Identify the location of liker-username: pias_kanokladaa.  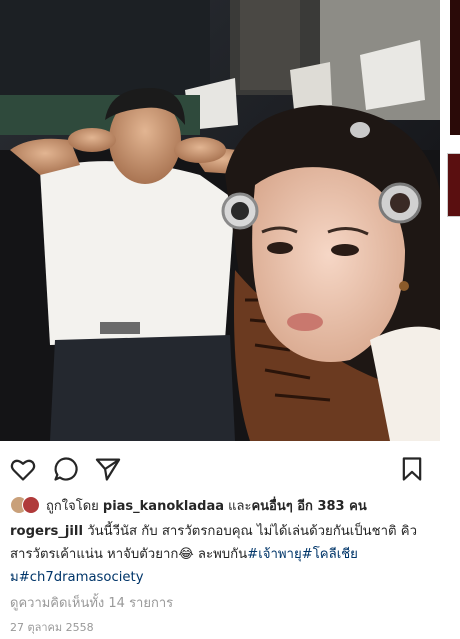
(163, 506).